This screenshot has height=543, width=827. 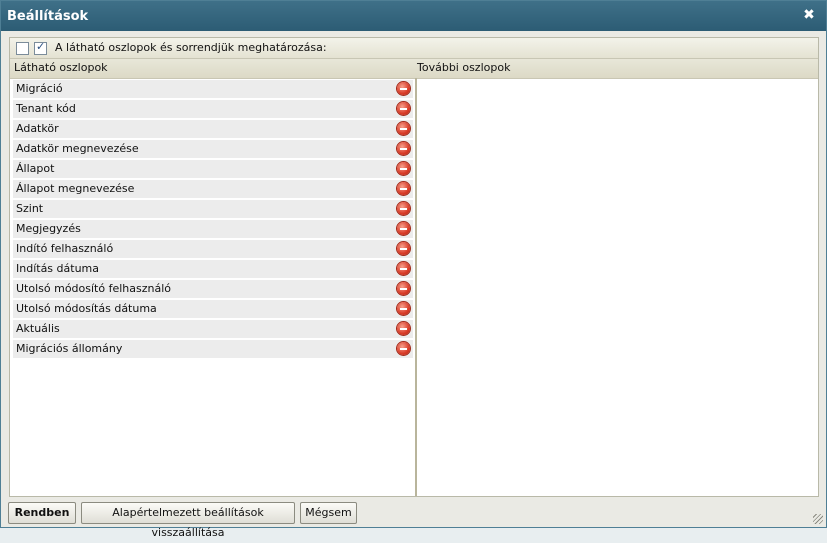 What do you see at coordinates (213, 89) in the screenshot?
I see `list-item: Migráció` at bounding box center [213, 89].